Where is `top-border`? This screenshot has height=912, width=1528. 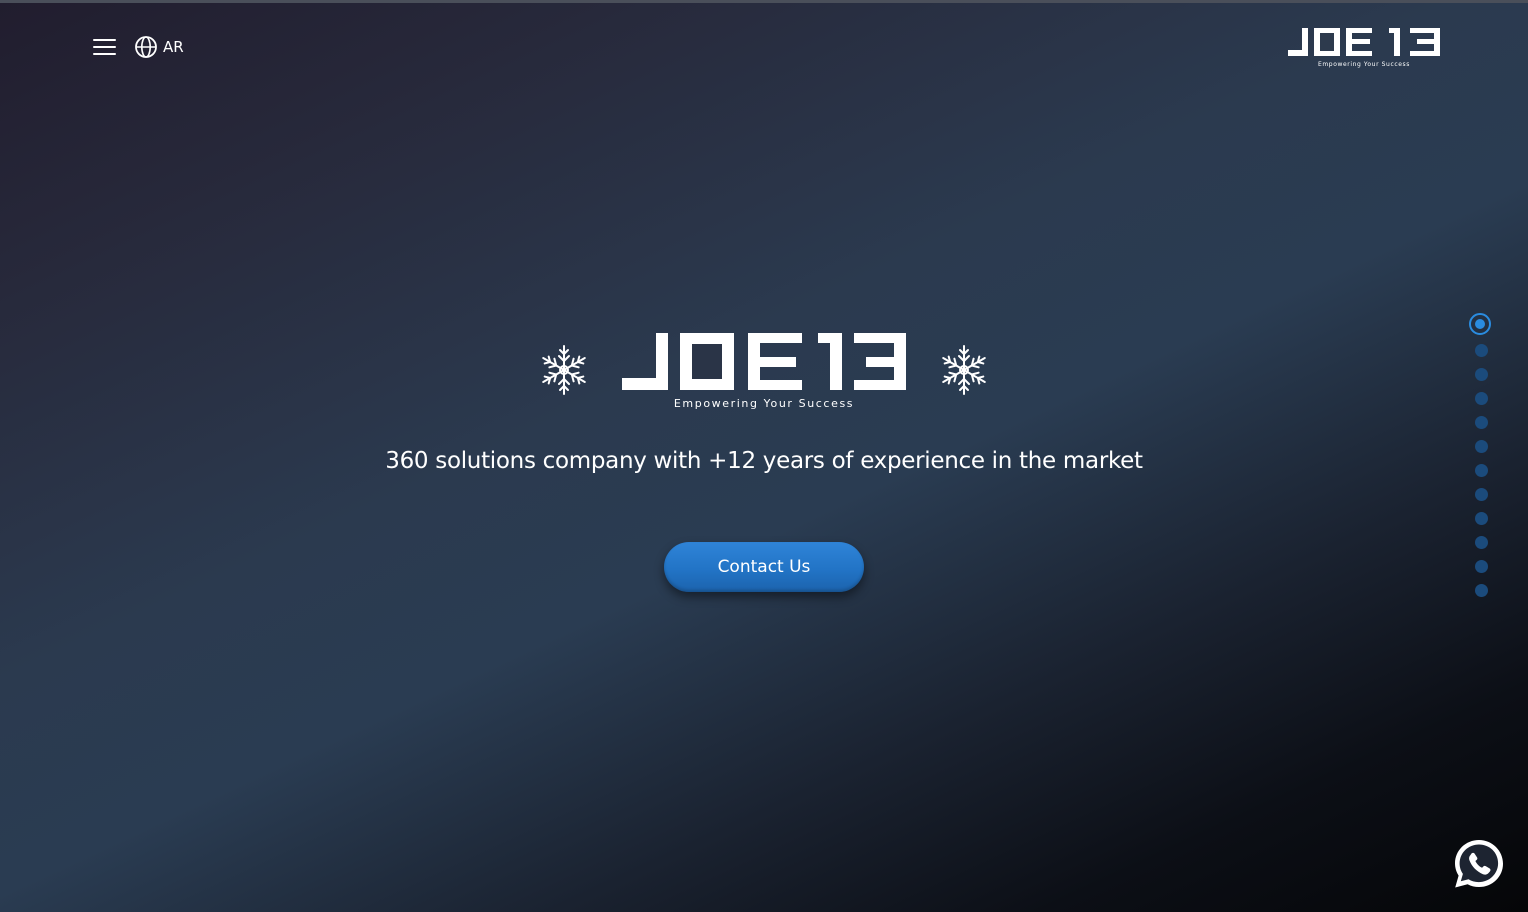 top-border is located at coordinates (764, 1).